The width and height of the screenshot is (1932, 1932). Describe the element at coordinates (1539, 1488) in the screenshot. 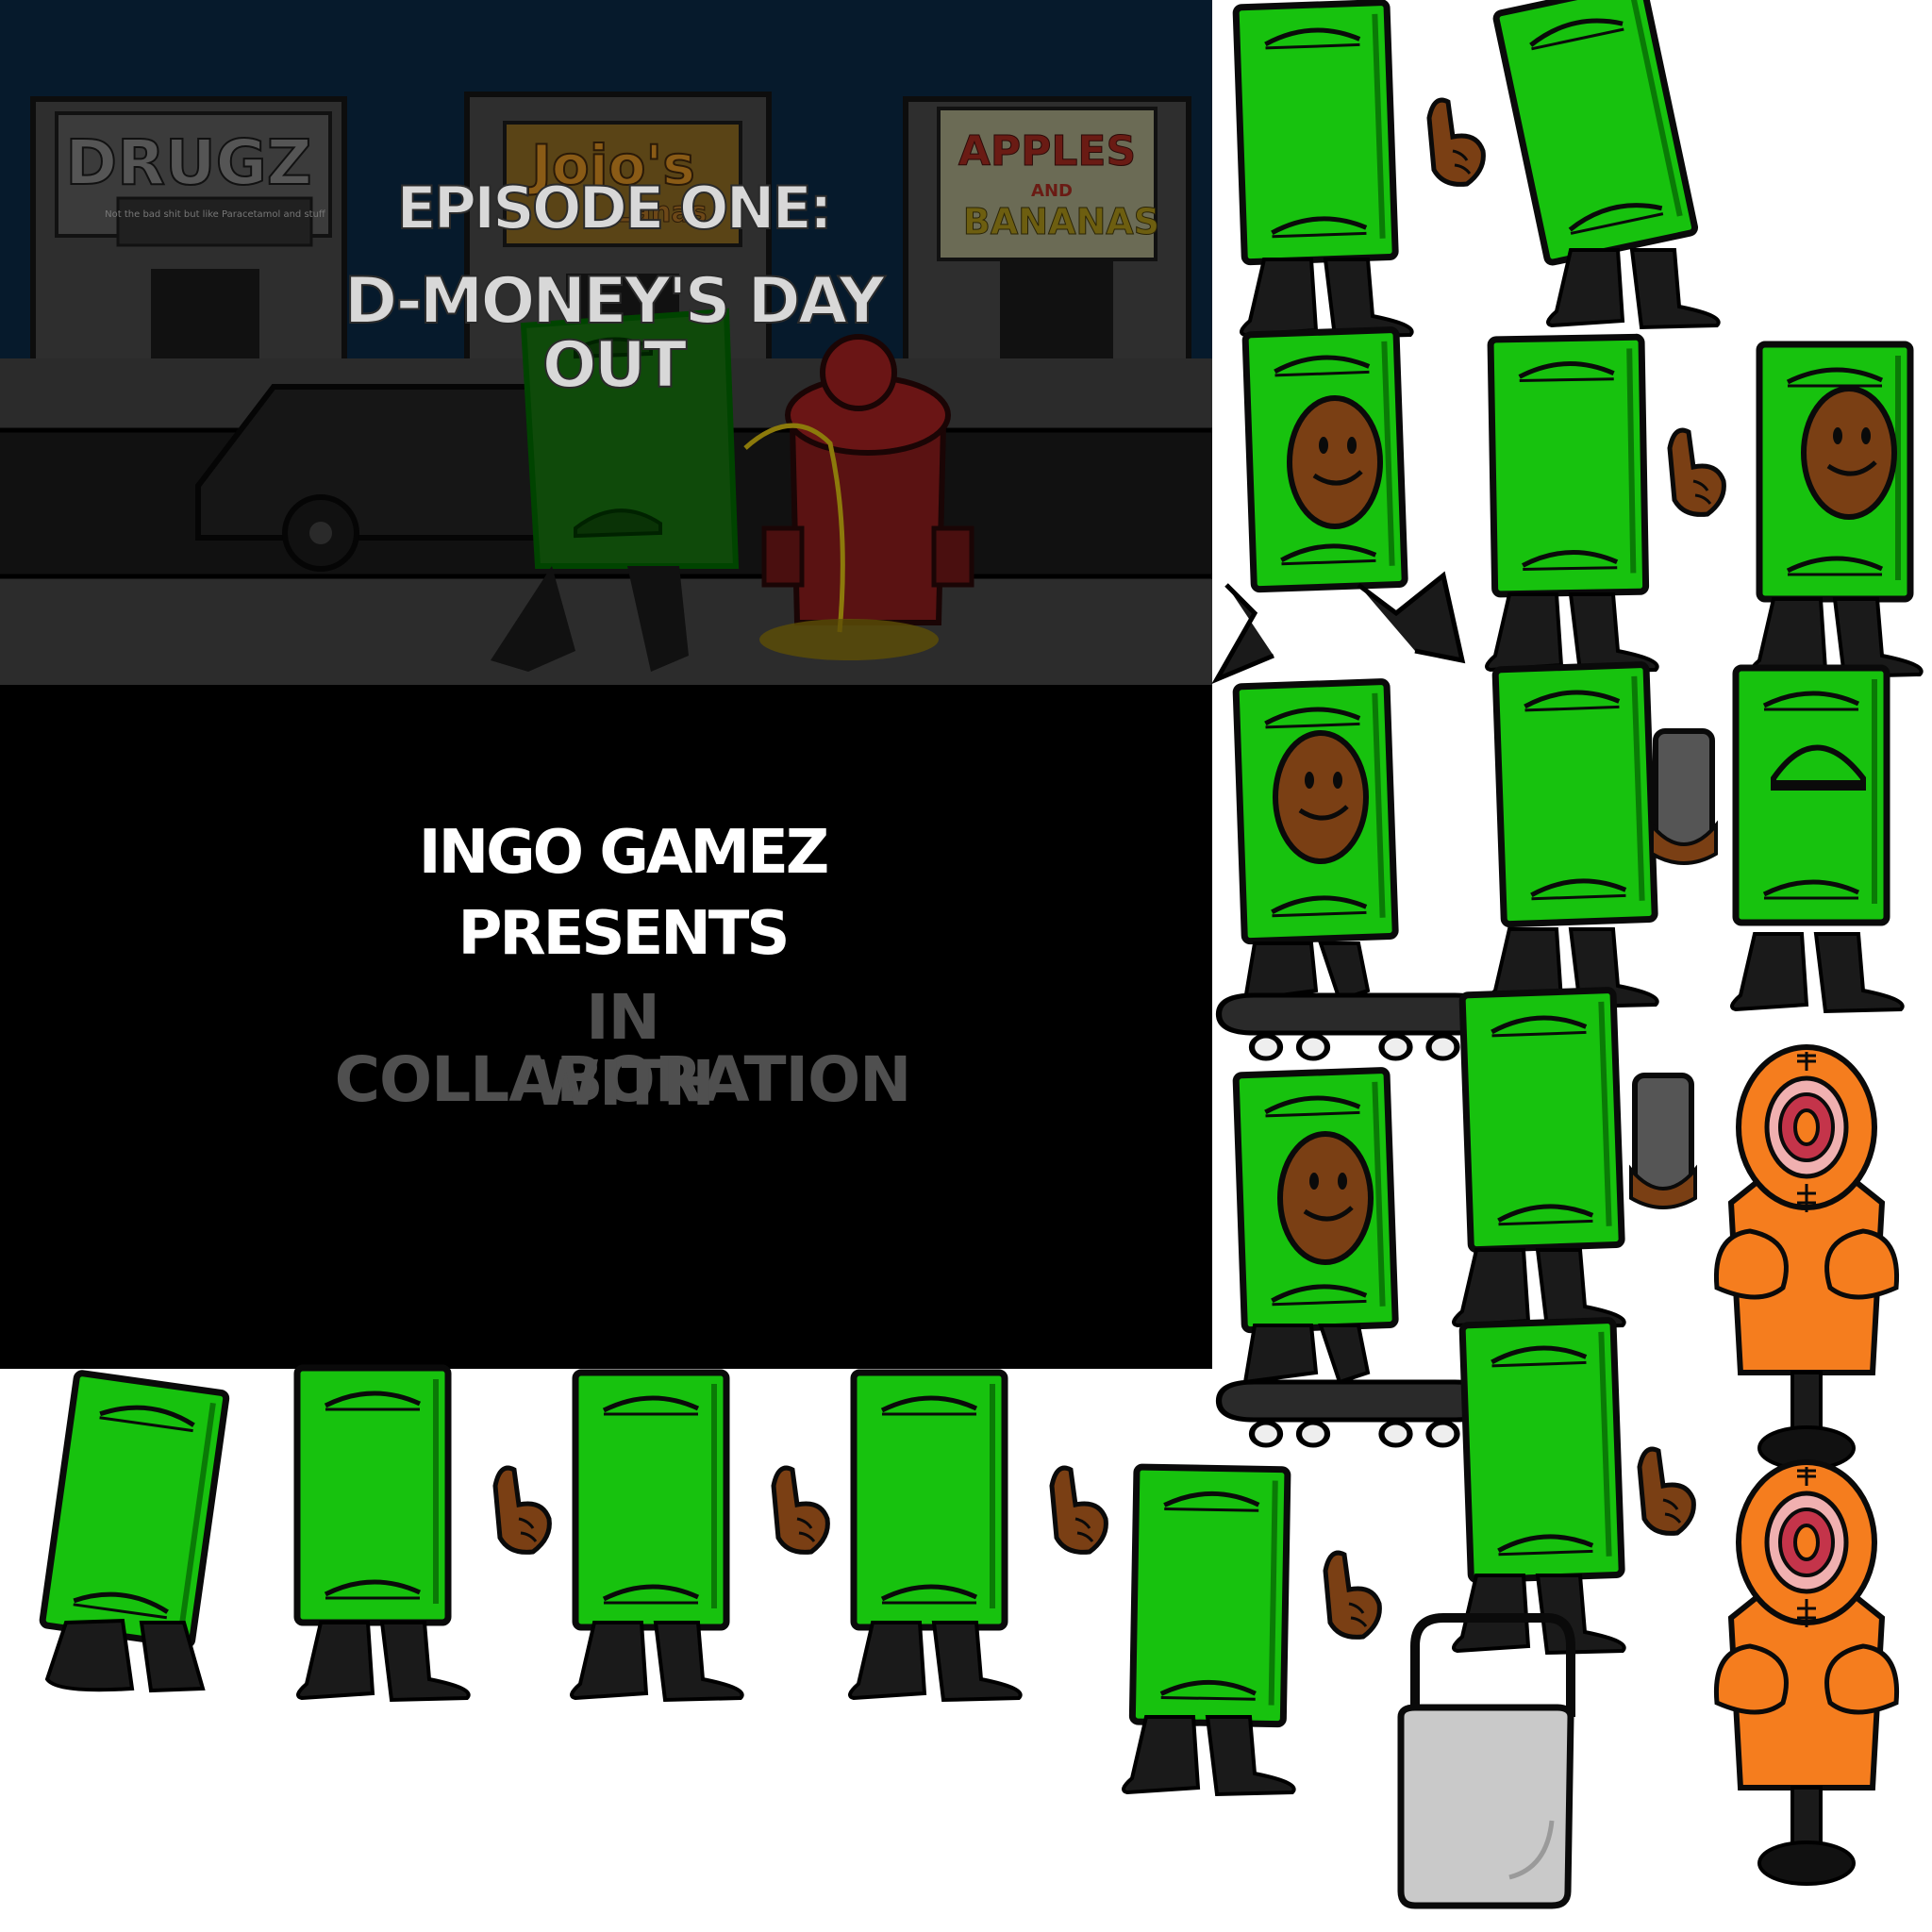

I see `sprite-dmoney-shrug` at that location.